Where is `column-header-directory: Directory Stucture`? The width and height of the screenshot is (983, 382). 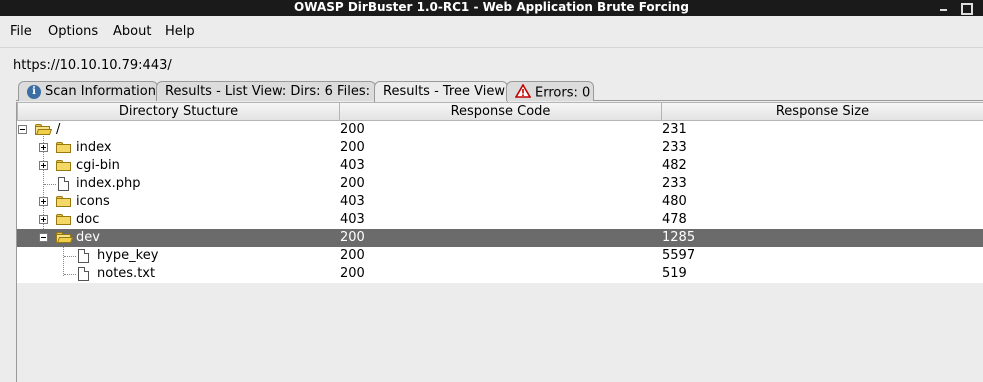
column-header-directory: Directory Stucture is located at coordinates (178, 111).